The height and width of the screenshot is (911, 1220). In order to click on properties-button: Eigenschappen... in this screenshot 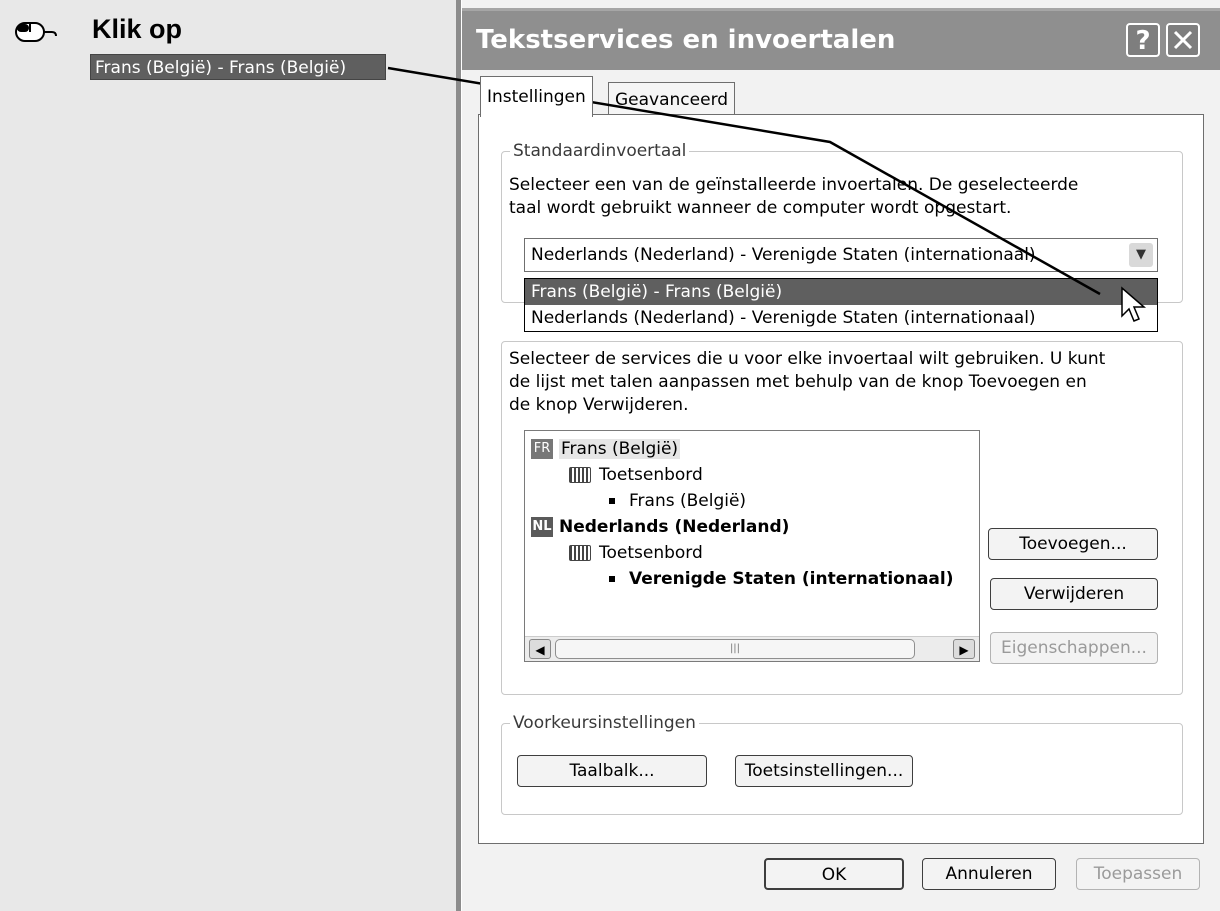, I will do `click(1074, 648)`.